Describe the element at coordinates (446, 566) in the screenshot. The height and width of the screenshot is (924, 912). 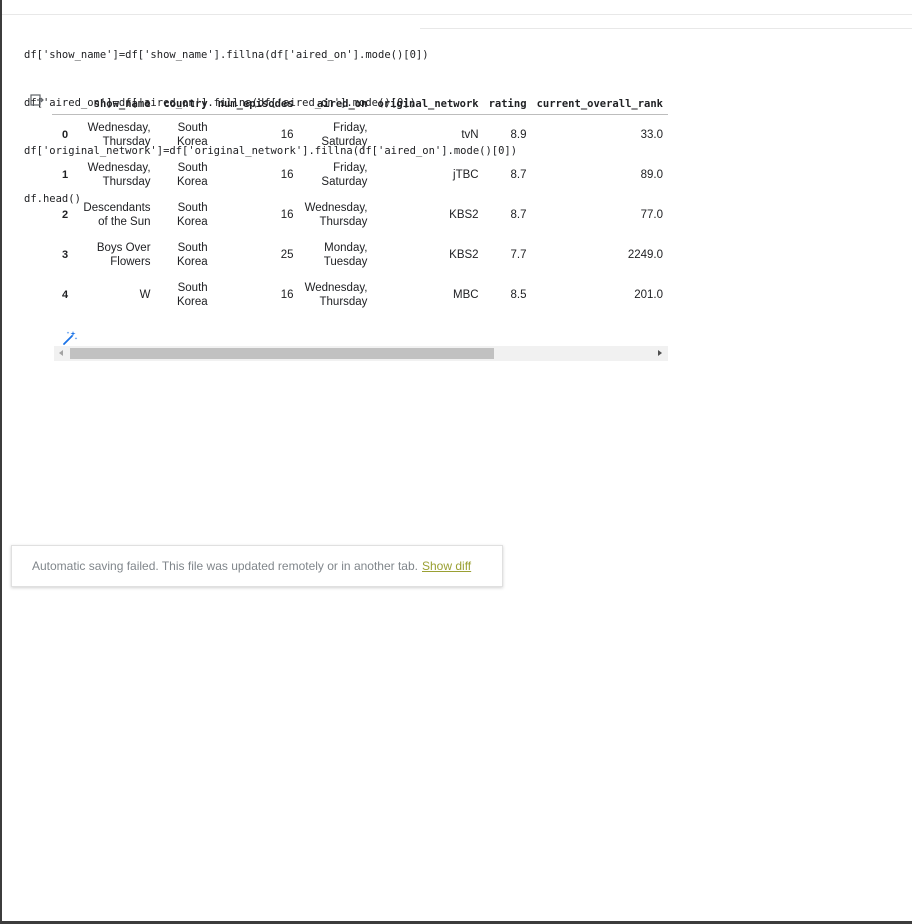
I see `show-diff-link: Show diff` at that location.